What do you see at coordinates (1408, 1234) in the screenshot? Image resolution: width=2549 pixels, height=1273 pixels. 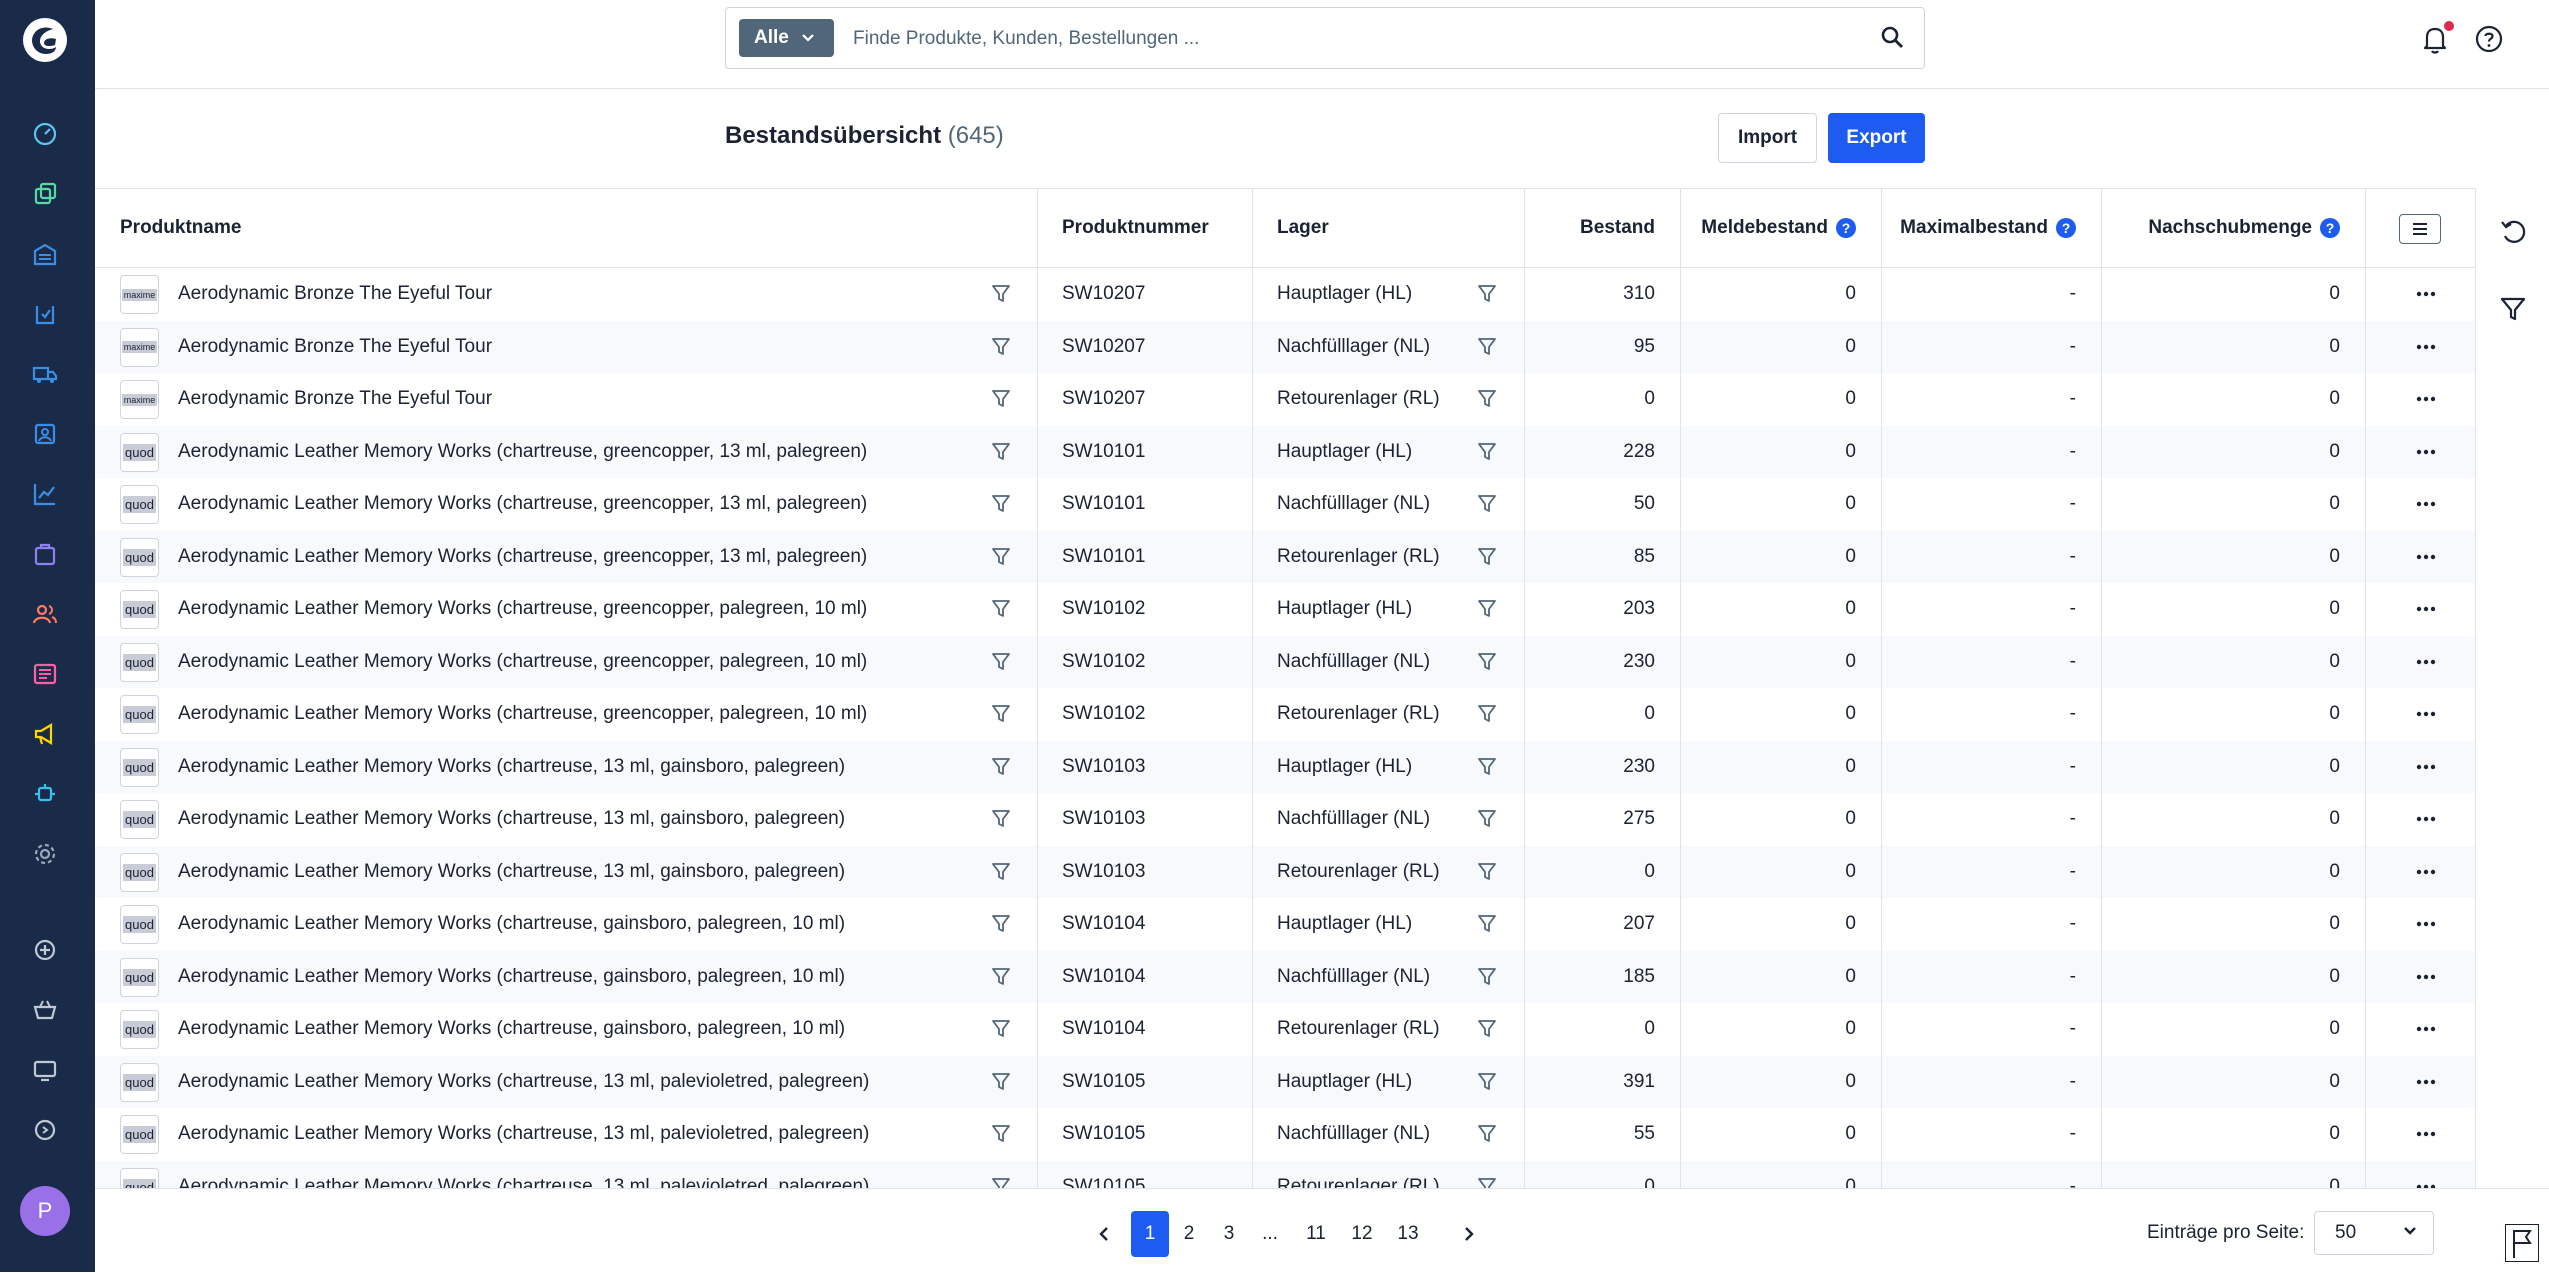 I see `pagination-page-13: 13` at bounding box center [1408, 1234].